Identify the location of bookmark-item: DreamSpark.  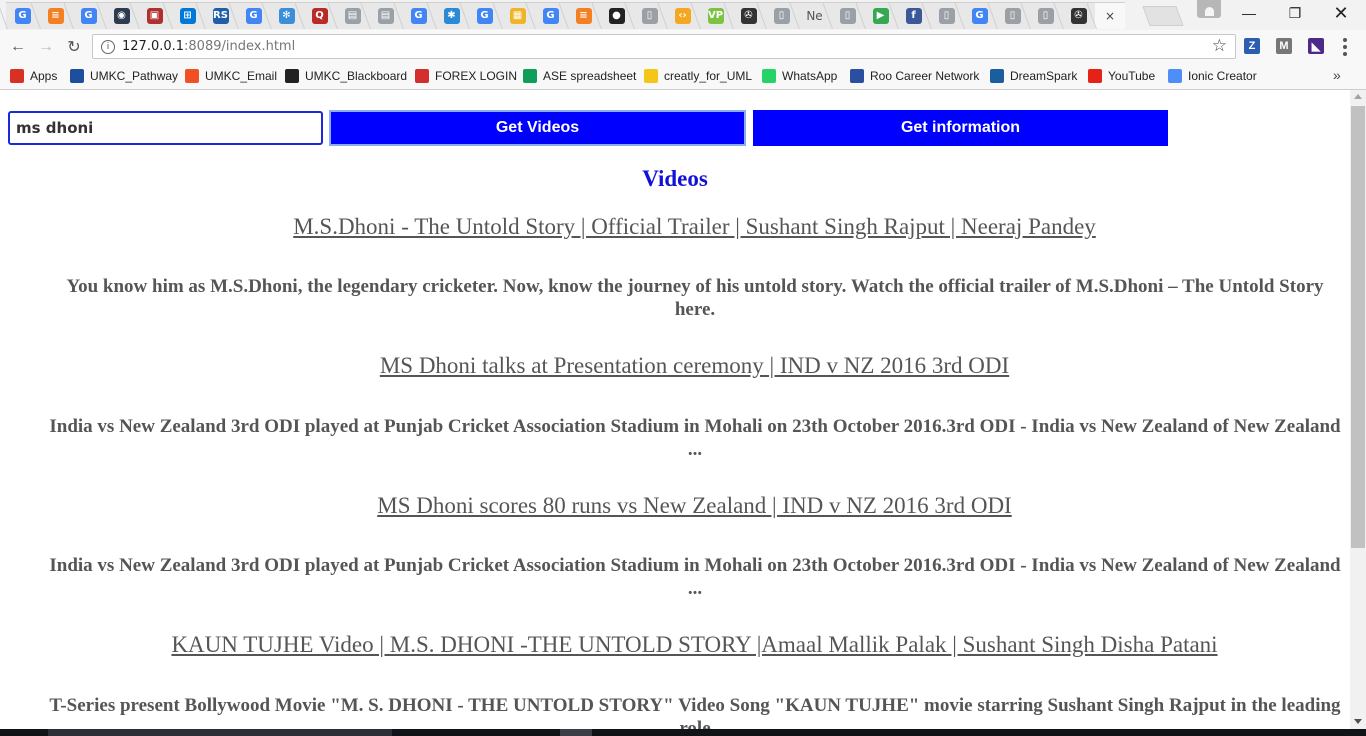
(1033, 76).